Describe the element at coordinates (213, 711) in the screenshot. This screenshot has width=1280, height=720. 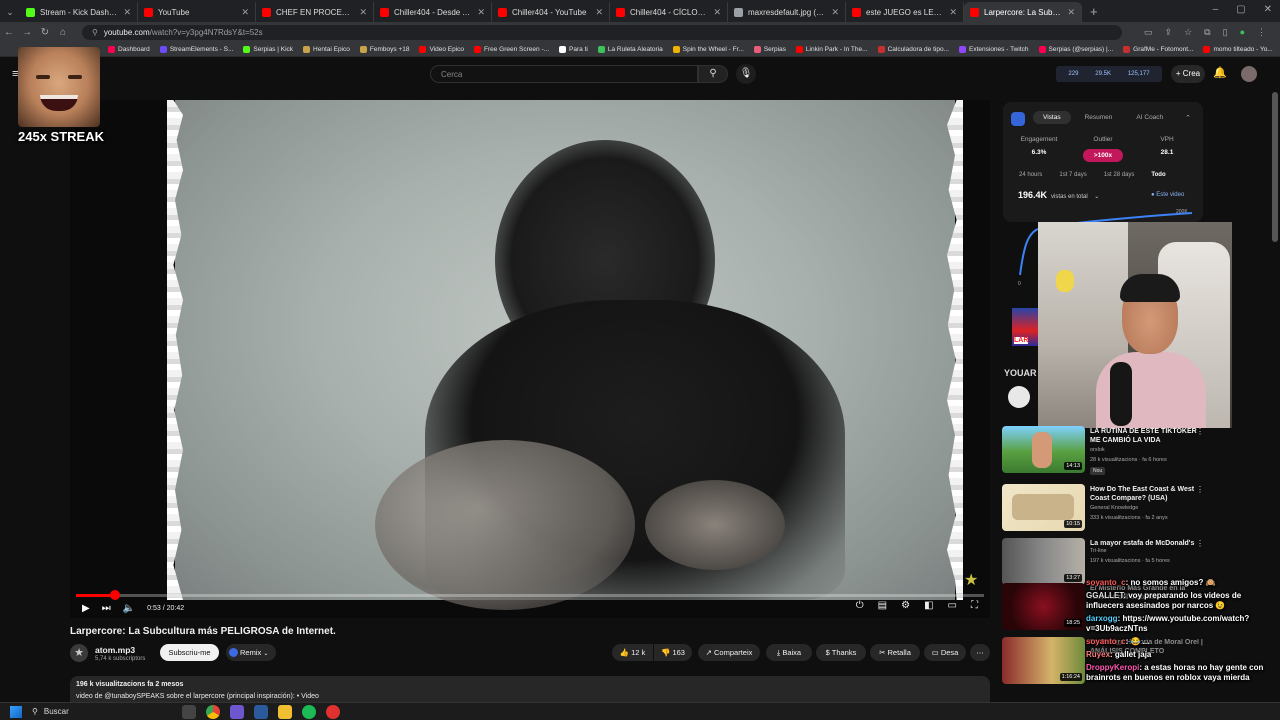
I see `chrome-icon` at that location.